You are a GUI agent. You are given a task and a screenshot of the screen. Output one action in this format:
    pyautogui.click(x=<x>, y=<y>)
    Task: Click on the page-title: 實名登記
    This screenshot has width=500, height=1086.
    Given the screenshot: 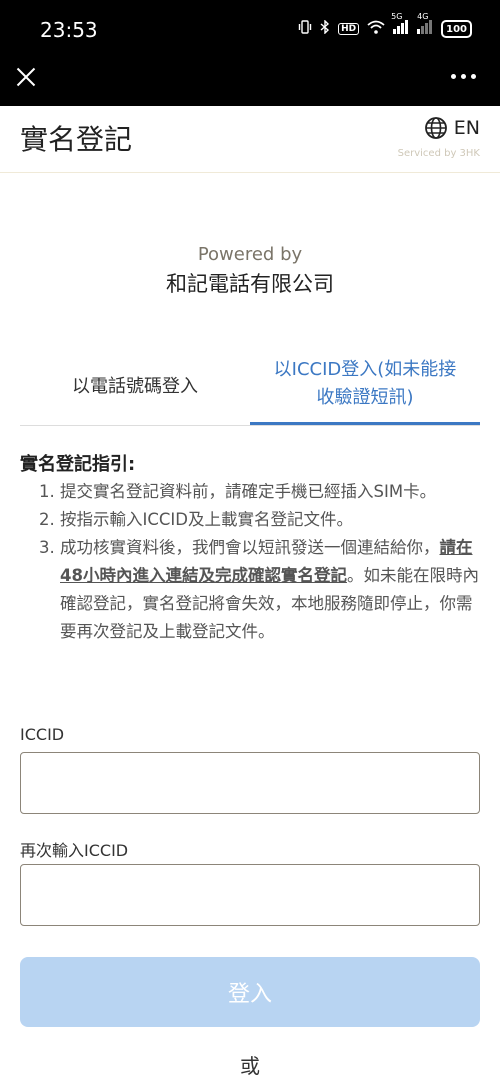 What is the action you would take?
    pyautogui.click(x=76, y=139)
    